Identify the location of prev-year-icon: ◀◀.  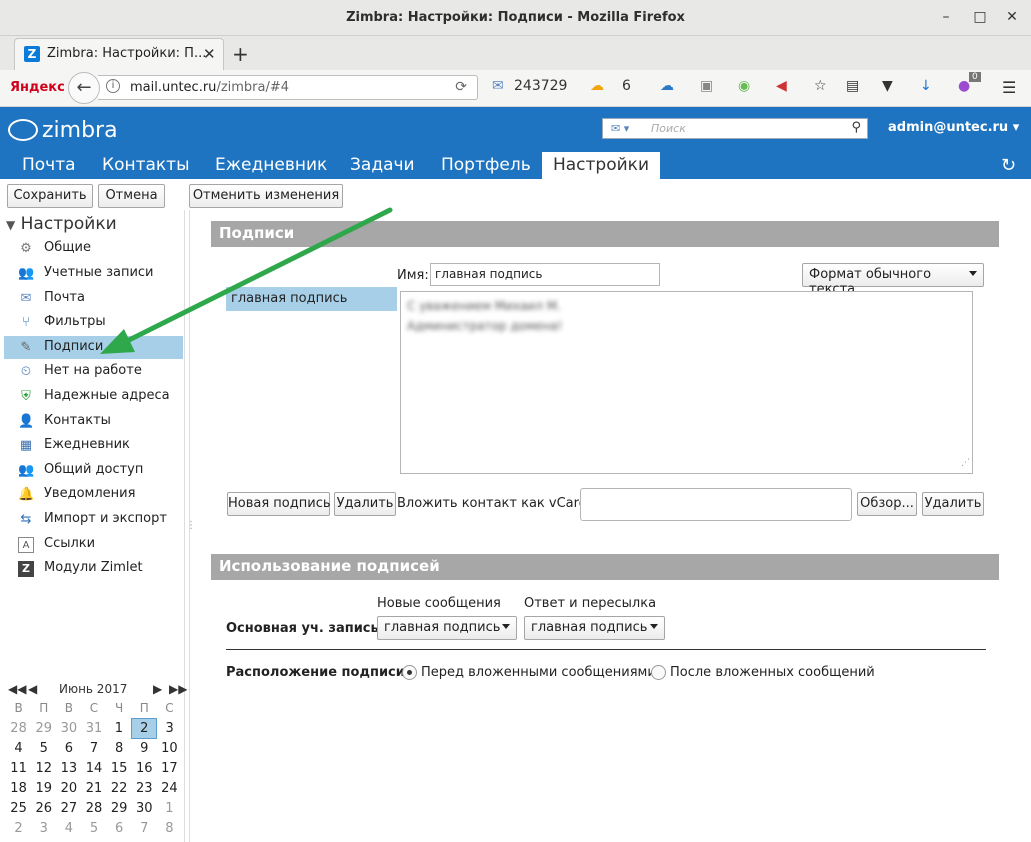
(17, 689).